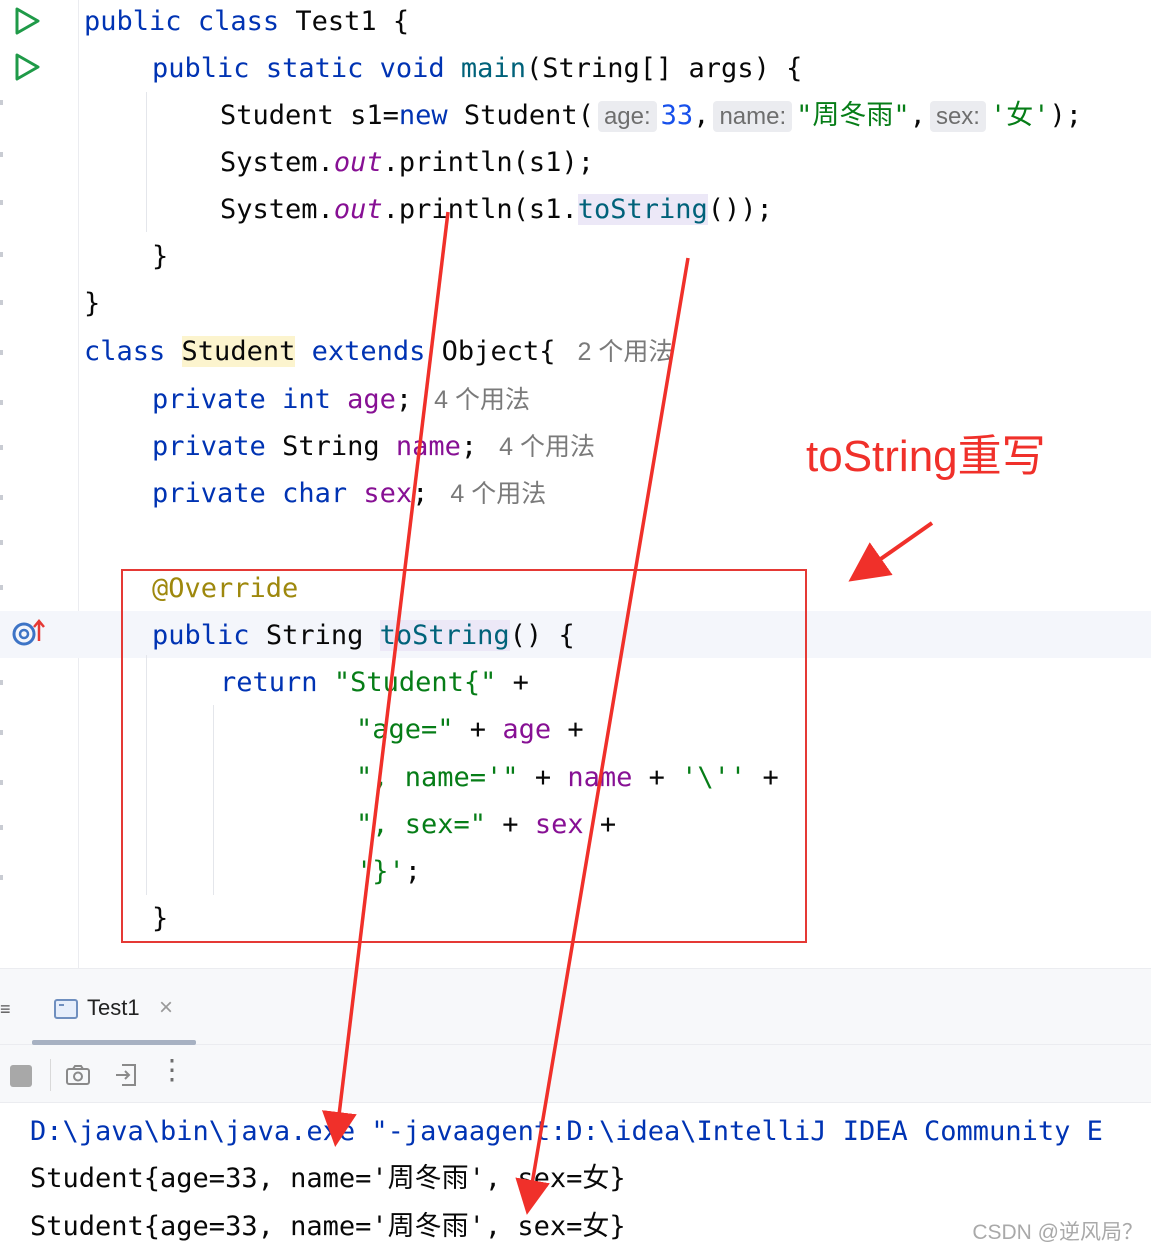 This screenshot has height=1254, width=1151. I want to click on watermark: CSDN @逆风局？, so click(1057, 1232).